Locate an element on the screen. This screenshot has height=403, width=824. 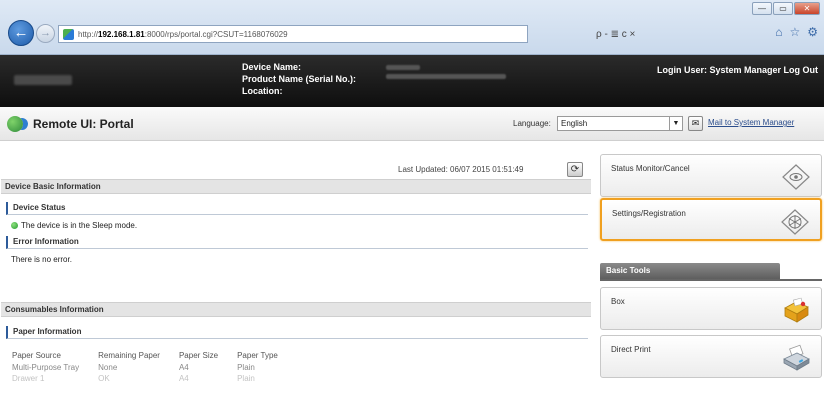
column-header: Remaining Paper is located at coordinates (129, 355).